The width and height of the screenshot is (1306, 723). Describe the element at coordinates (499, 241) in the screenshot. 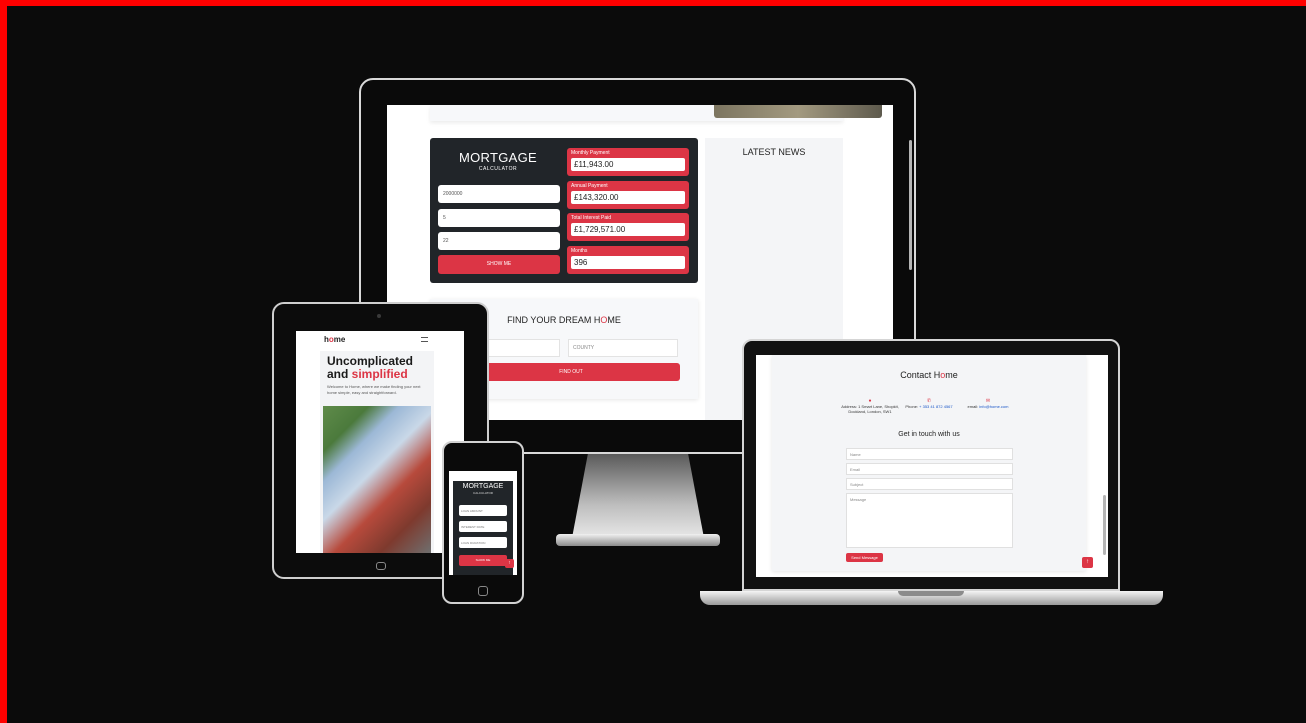

I see `loan-duration-input: 22` at that location.